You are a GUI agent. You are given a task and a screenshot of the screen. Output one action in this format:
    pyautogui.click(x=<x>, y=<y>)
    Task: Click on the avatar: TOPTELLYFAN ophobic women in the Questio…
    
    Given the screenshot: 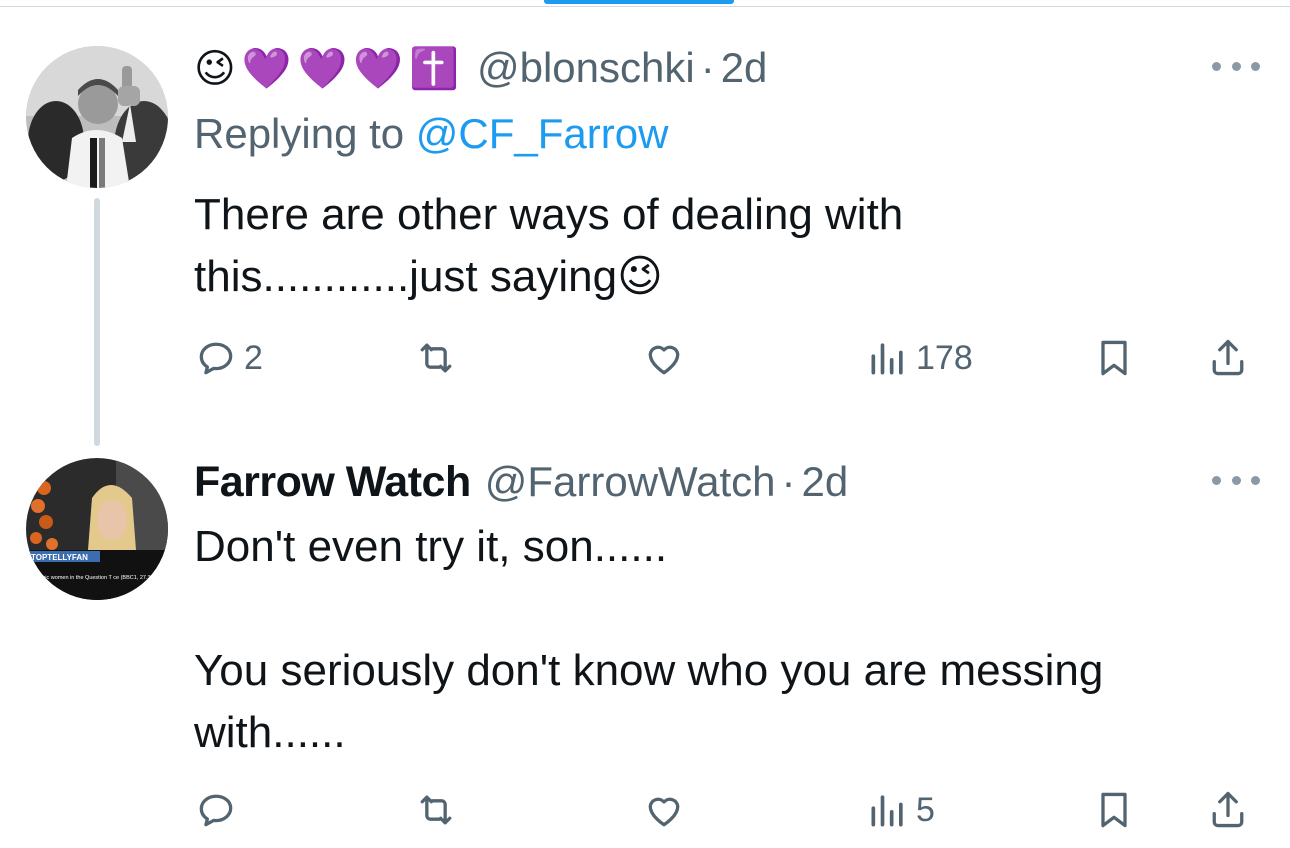 What is the action you would take?
    pyautogui.click(x=97, y=529)
    